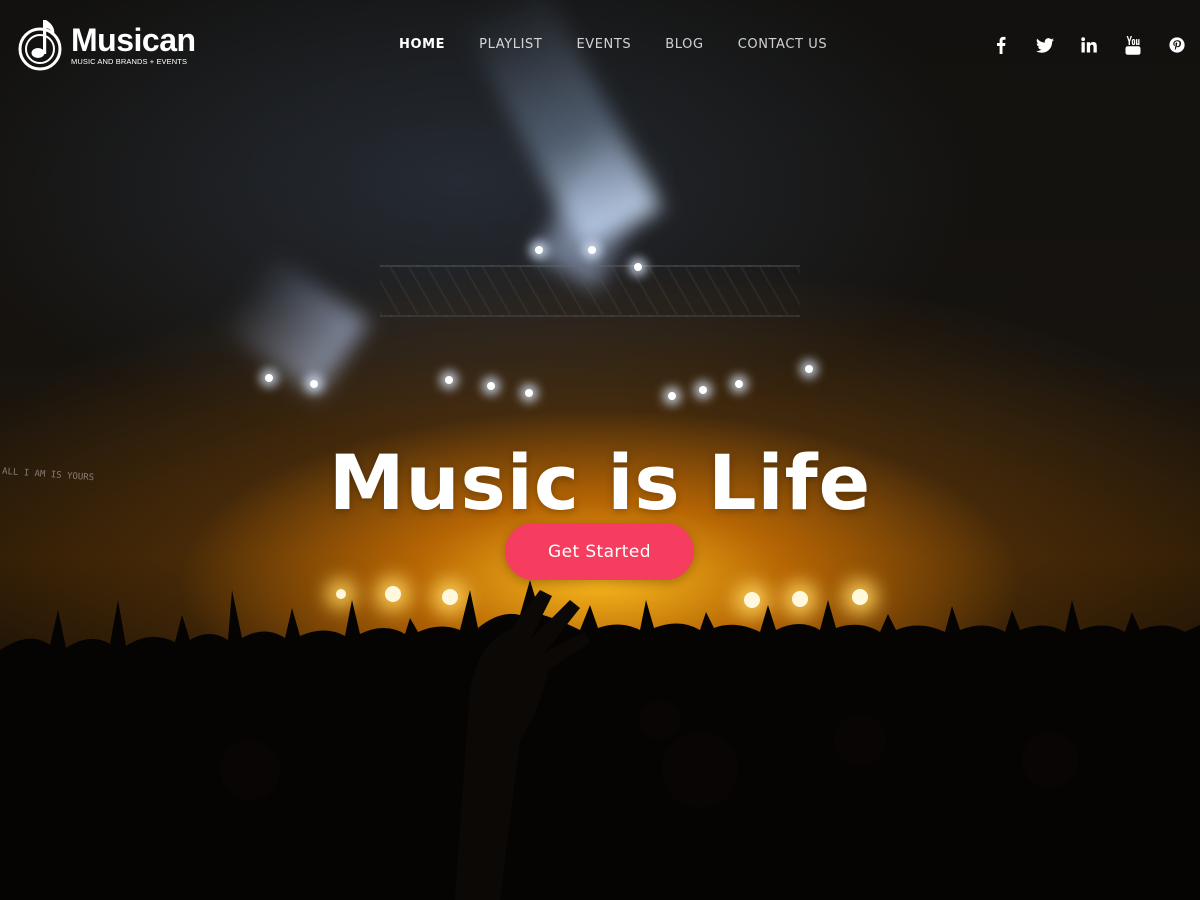 The image size is (1200, 900). I want to click on nav-item-contact-us: CONTACT US, so click(783, 45).